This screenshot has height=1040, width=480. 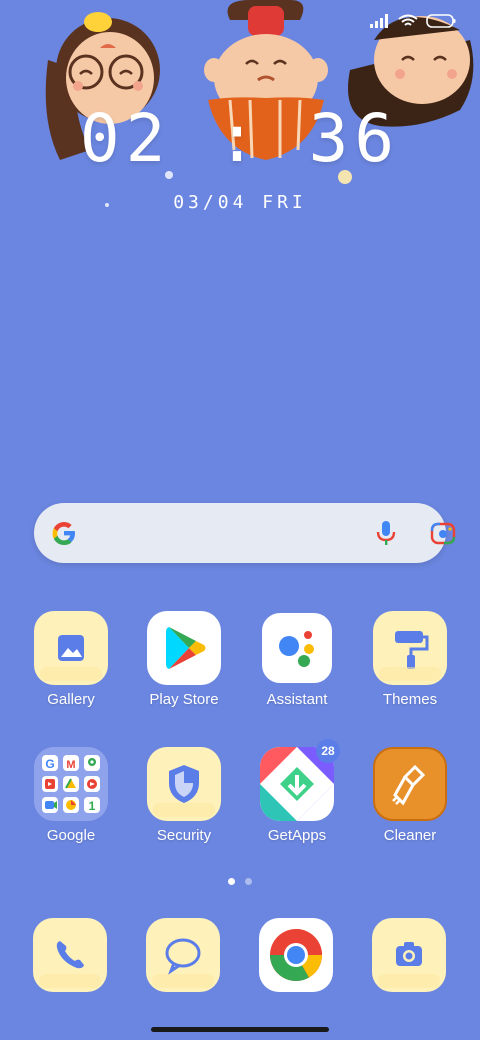 What do you see at coordinates (408, 20) in the screenshot?
I see `wifi-icon` at bounding box center [408, 20].